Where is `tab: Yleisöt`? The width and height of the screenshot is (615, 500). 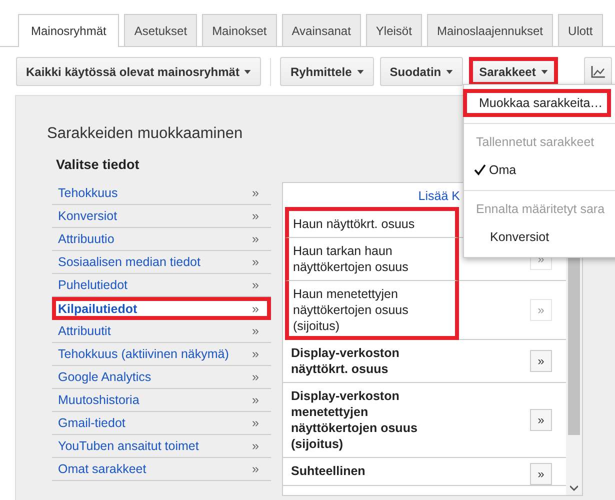
tab: Yleisöt is located at coordinates (394, 30).